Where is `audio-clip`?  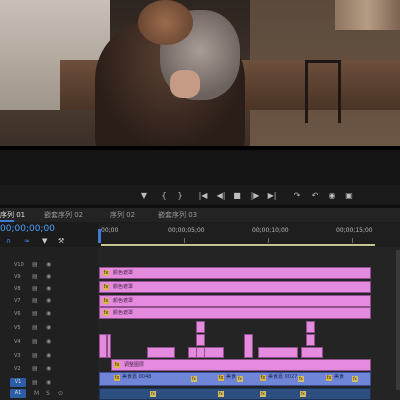 audio-clip is located at coordinates (235, 394).